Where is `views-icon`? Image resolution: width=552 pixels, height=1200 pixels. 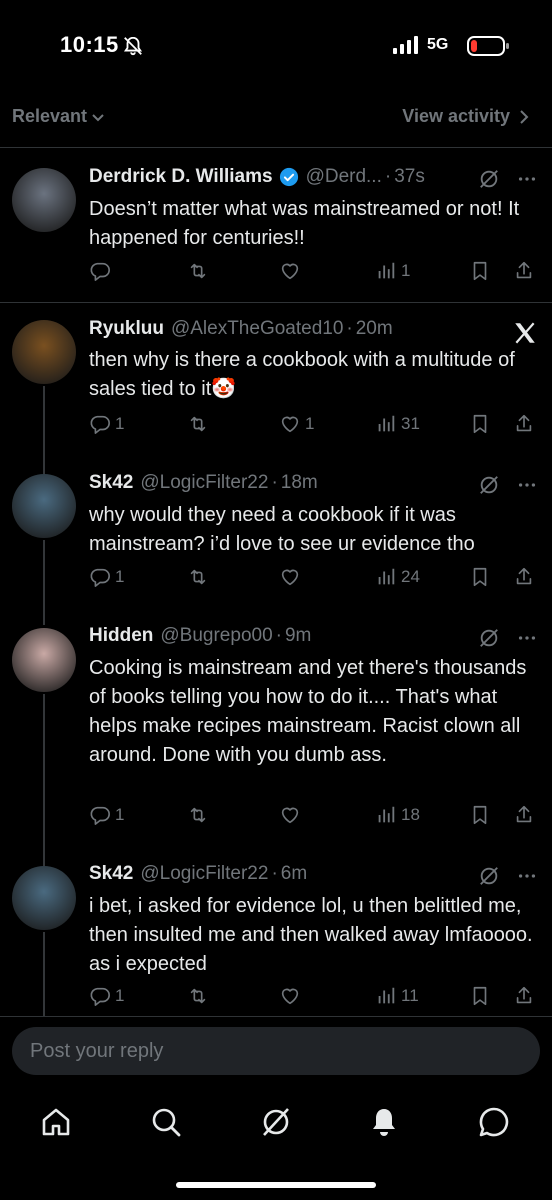 views-icon is located at coordinates (386, 814).